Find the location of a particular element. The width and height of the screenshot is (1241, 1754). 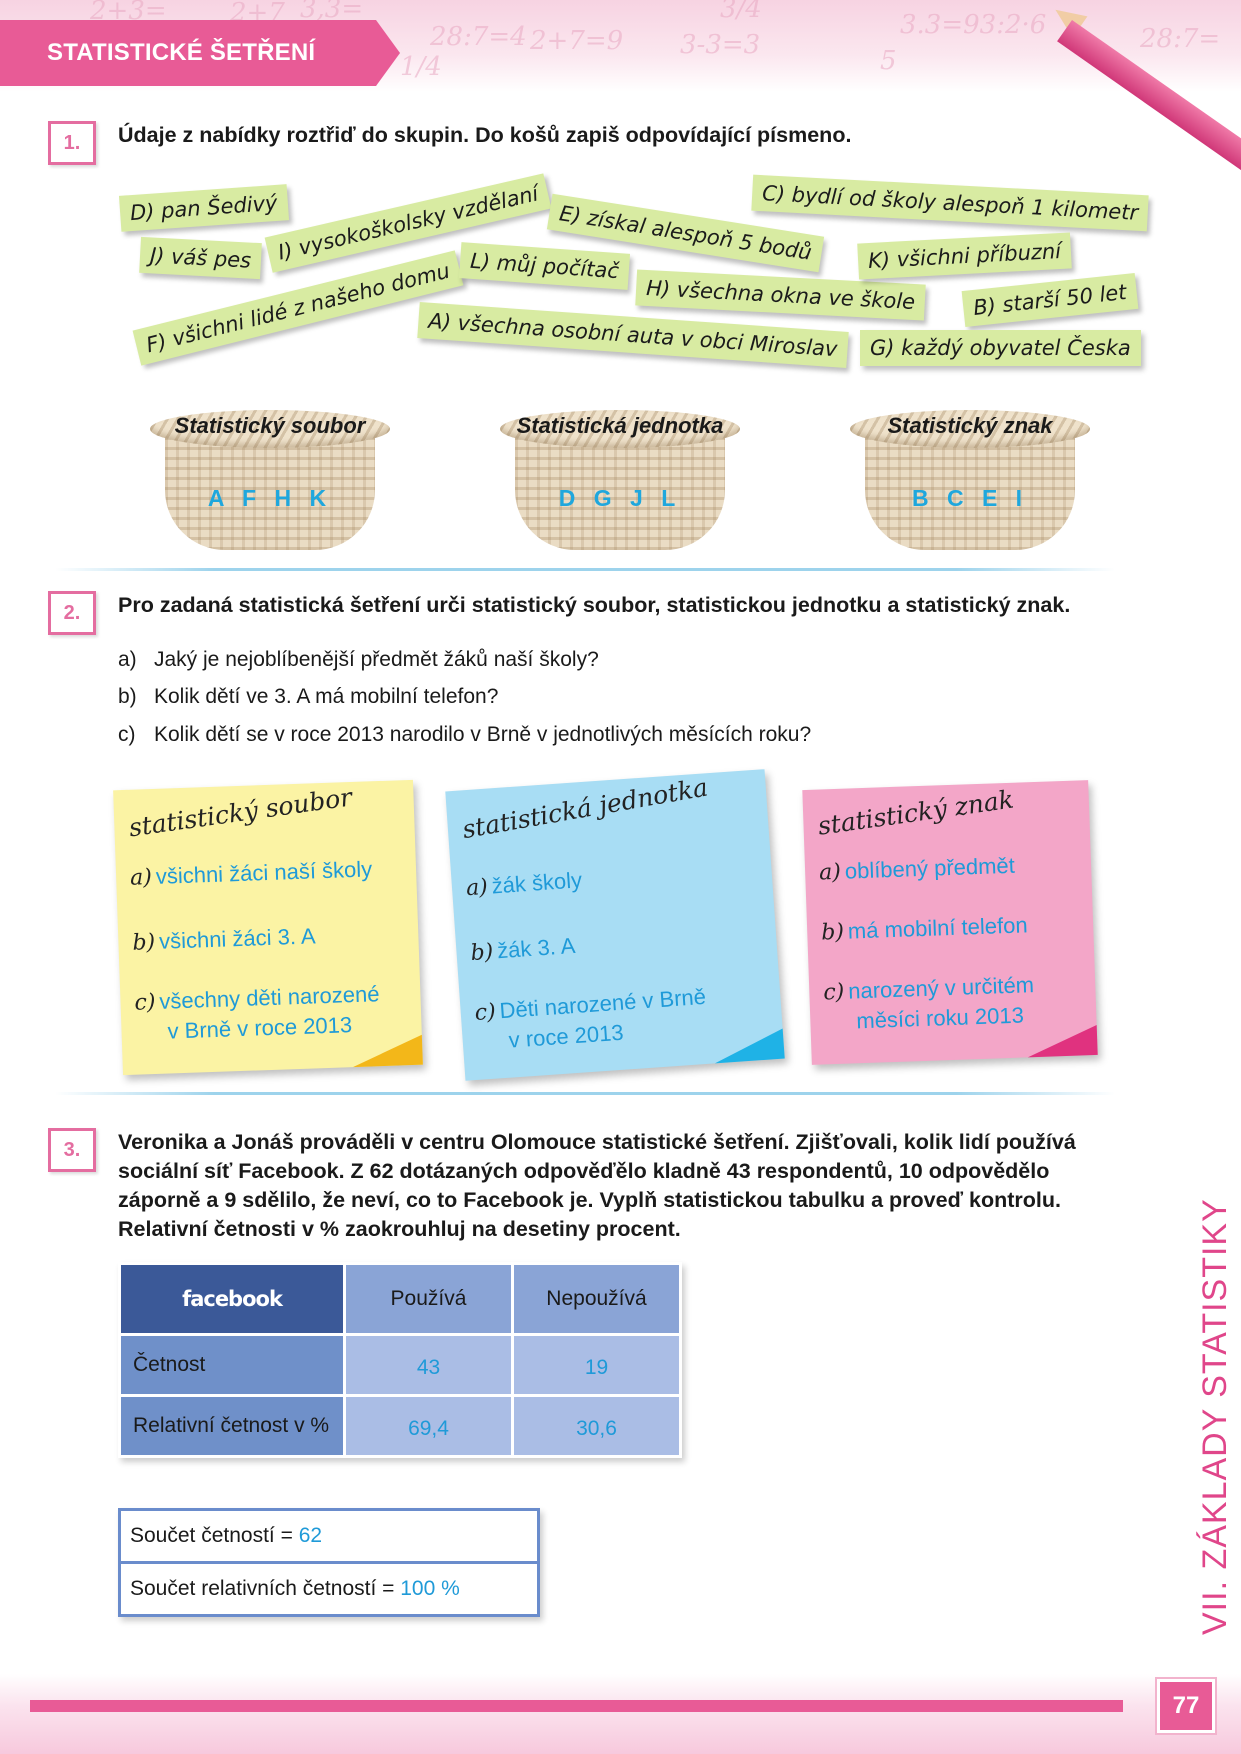

header-doodle: 1/4 is located at coordinates (421, 67).